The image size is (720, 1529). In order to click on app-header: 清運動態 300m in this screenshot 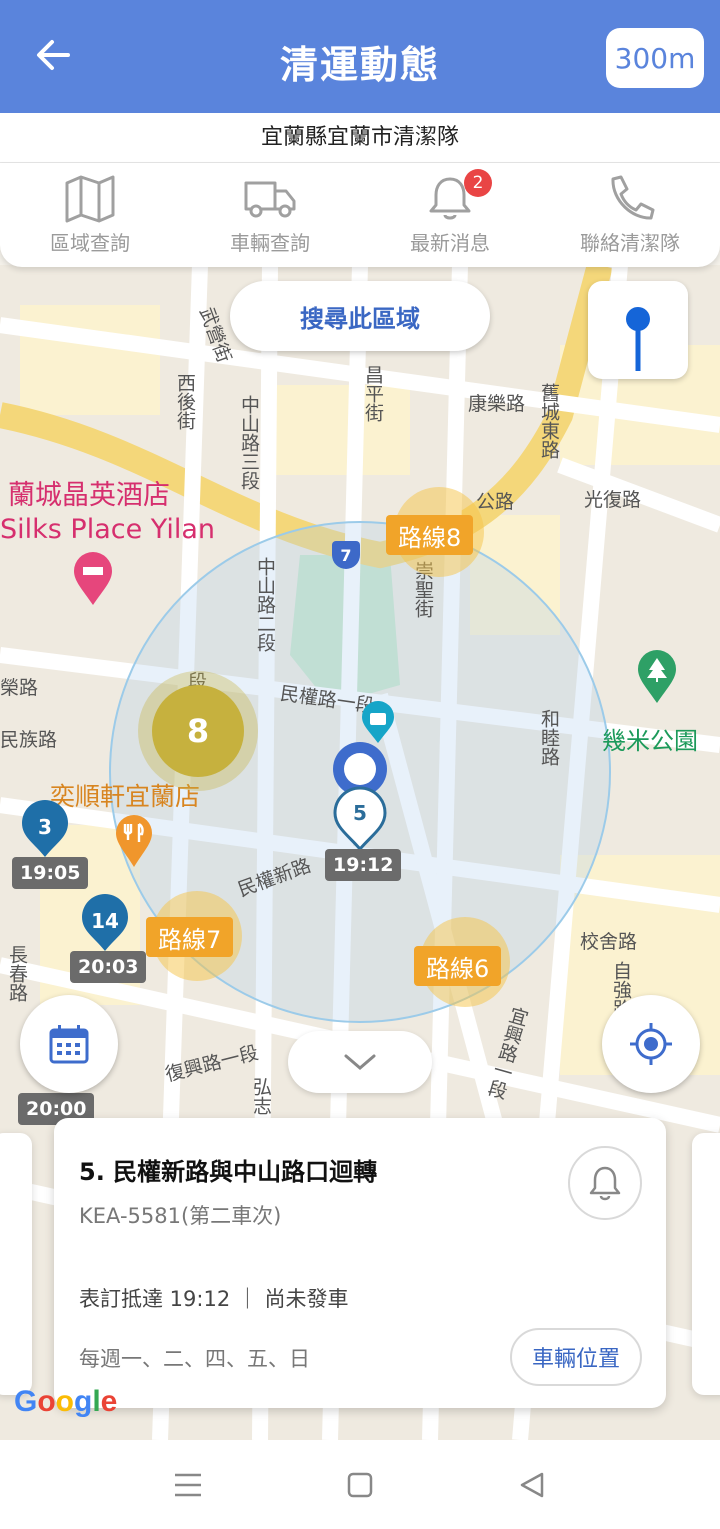, I will do `click(360, 56)`.